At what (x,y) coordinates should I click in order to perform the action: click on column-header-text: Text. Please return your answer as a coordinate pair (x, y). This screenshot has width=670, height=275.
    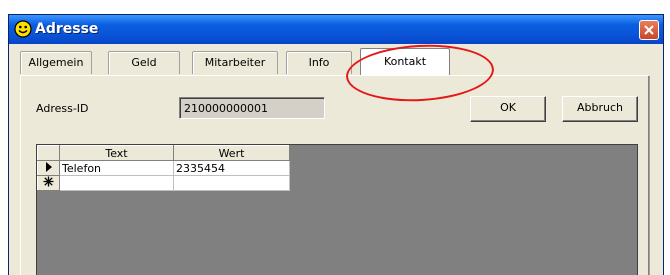
    Looking at the image, I should click on (116, 153).